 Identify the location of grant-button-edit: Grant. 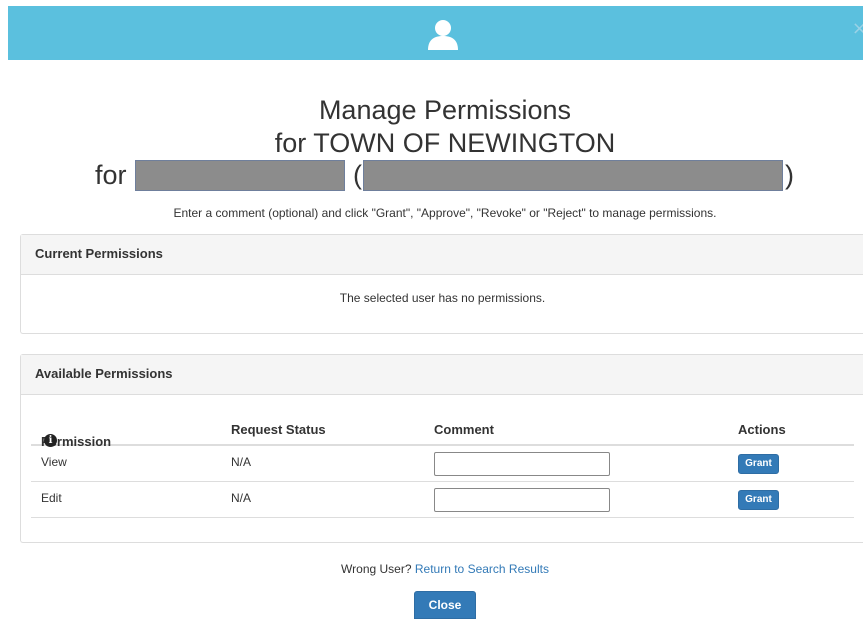
(758, 500).